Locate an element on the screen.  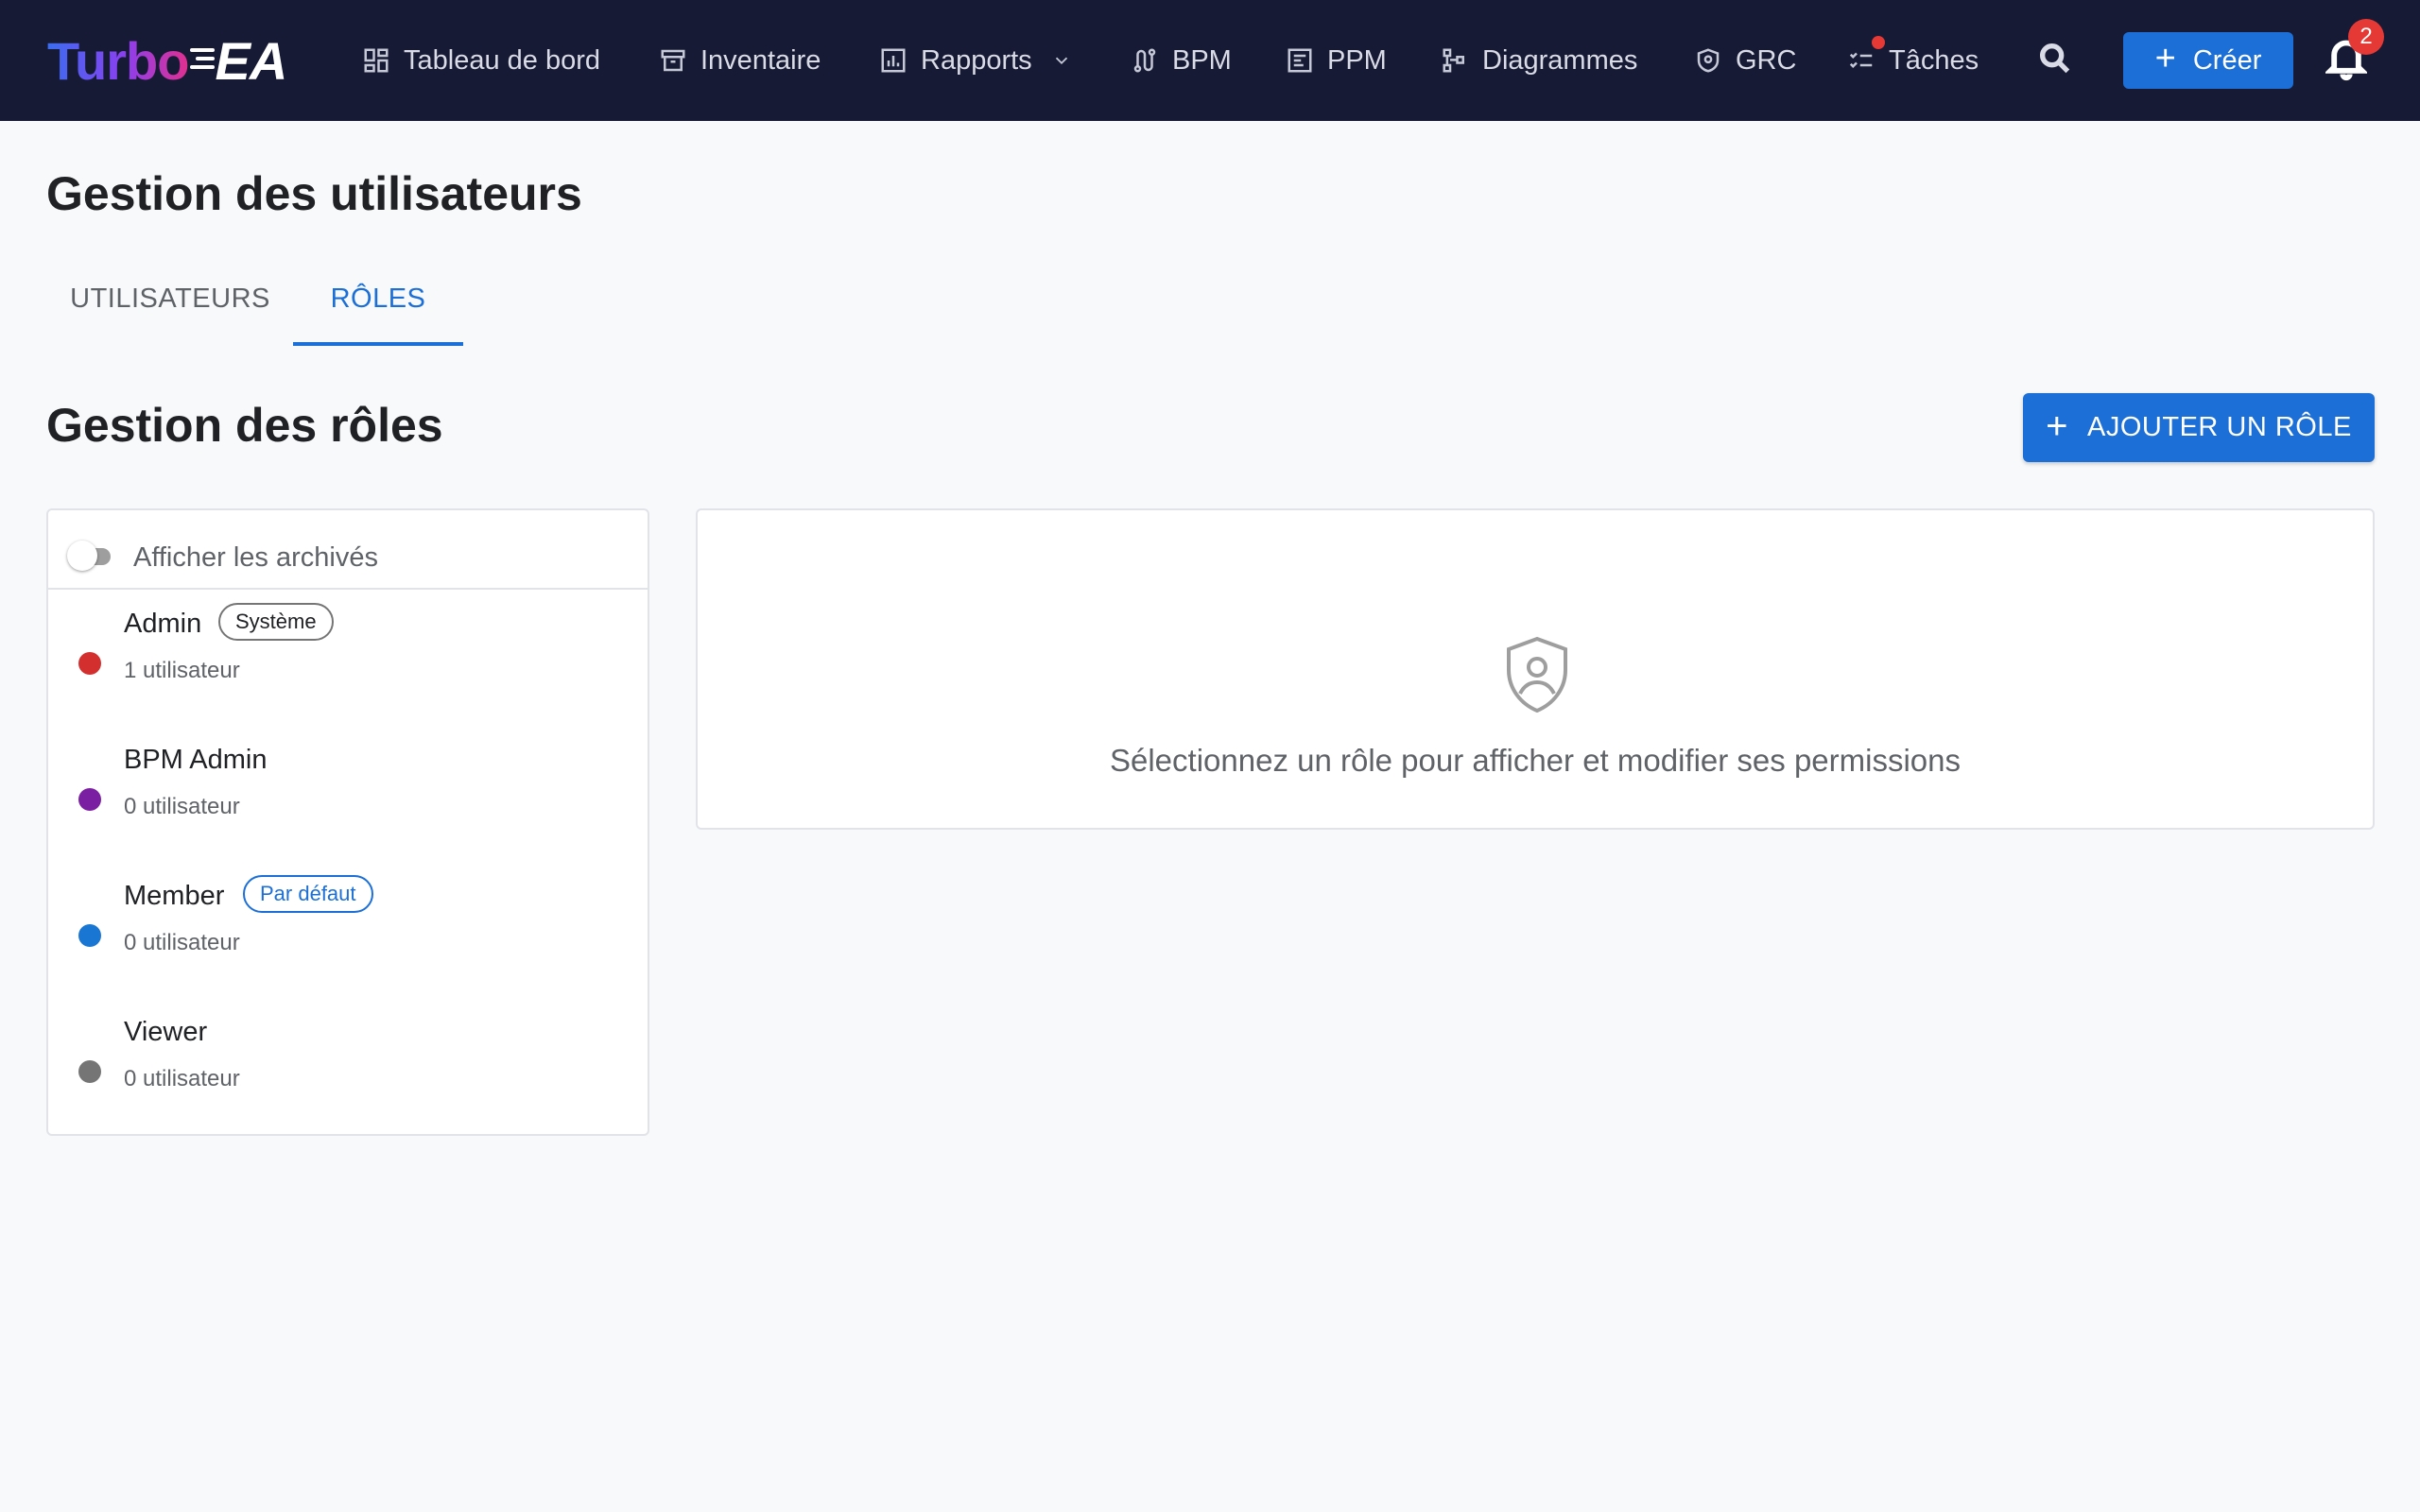
roles-section-title: Gestion des rôles is located at coordinates (245, 425).